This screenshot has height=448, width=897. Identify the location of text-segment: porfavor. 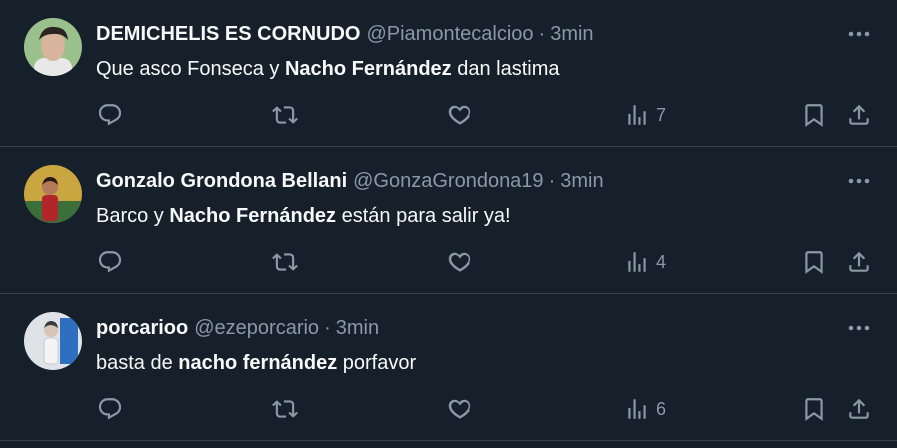
(377, 363).